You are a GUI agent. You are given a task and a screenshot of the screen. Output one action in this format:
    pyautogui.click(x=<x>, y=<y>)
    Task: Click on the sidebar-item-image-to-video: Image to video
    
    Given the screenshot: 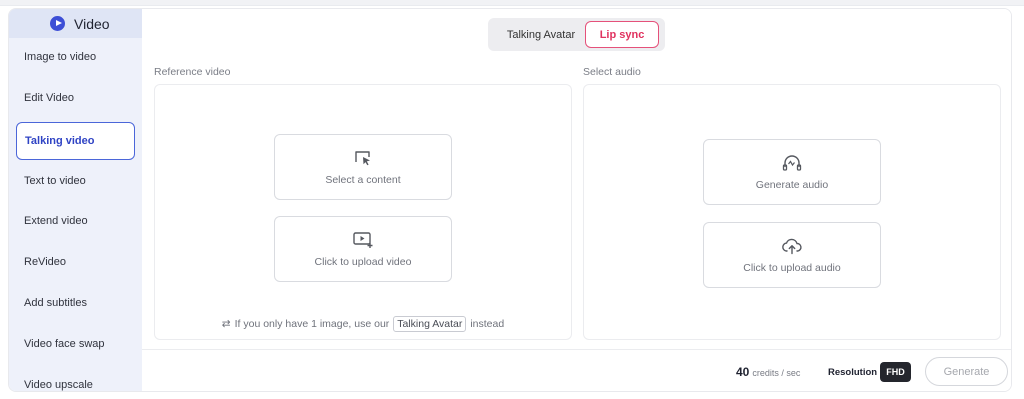 What is the action you would take?
    pyautogui.click(x=75, y=57)
    